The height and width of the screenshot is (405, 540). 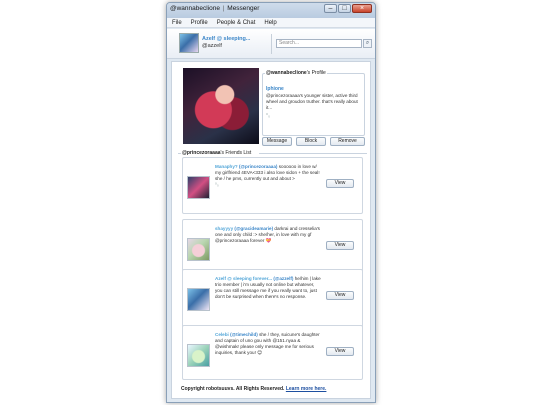 I want to click on user-header: Azelf @ sleeping... @azzelf Search... ⌕, so click(x=271, y=44).